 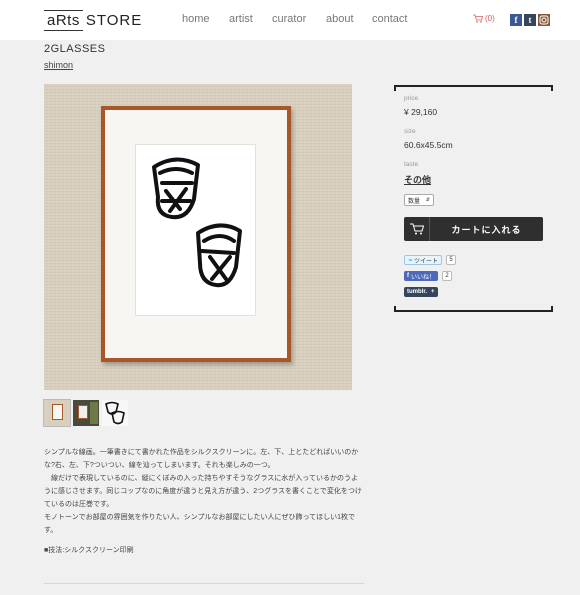 What do you see at coordinates (197, 222) in the screenshot?
I see `two-glasses-drawing` at bounding box center [197, 222].